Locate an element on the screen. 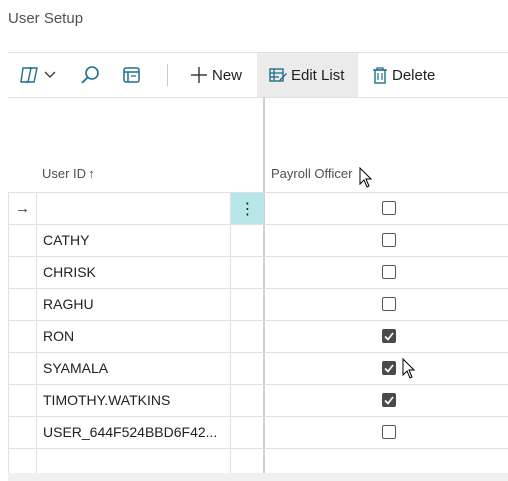 Image resolution: width=508 pixels, height=481 pixels. delete-label: Delete is located at coordinates (414, 75).